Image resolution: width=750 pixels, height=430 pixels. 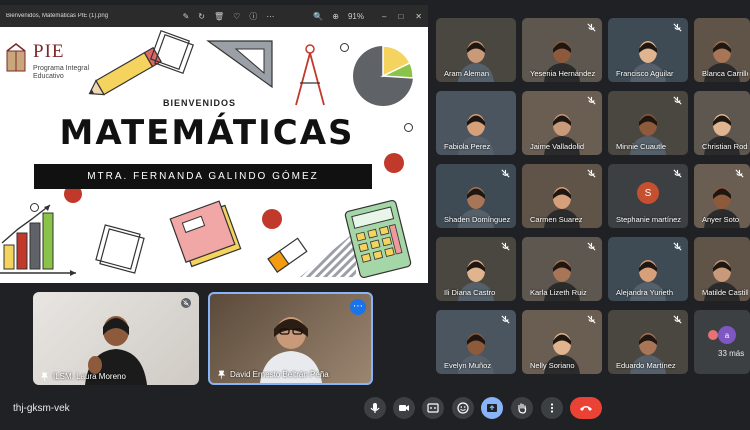 I want to click on captions-button, so click(x=433, y=408).